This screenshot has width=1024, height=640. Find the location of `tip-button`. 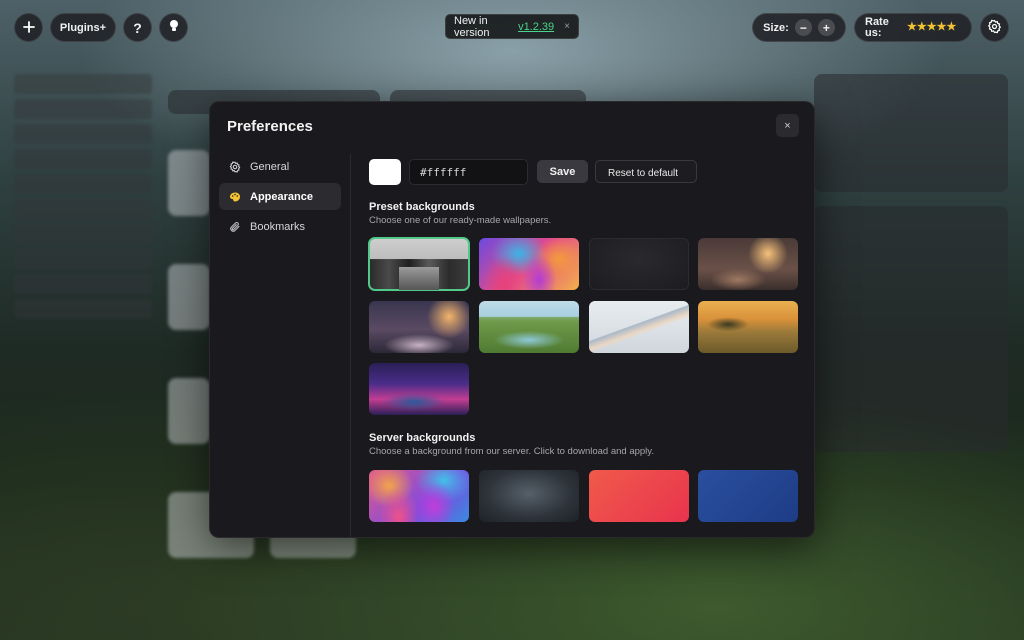

tip-button is located at coordinates (173, 27).